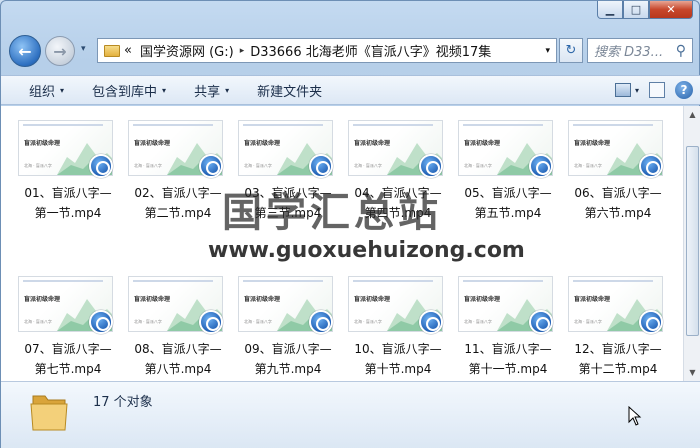 The width and height of the screenshot is (700, 448). What do you see at coordinates (49, 413) in the screenshot?
I see `folder-large-icon` at bounding box center [49, 413].